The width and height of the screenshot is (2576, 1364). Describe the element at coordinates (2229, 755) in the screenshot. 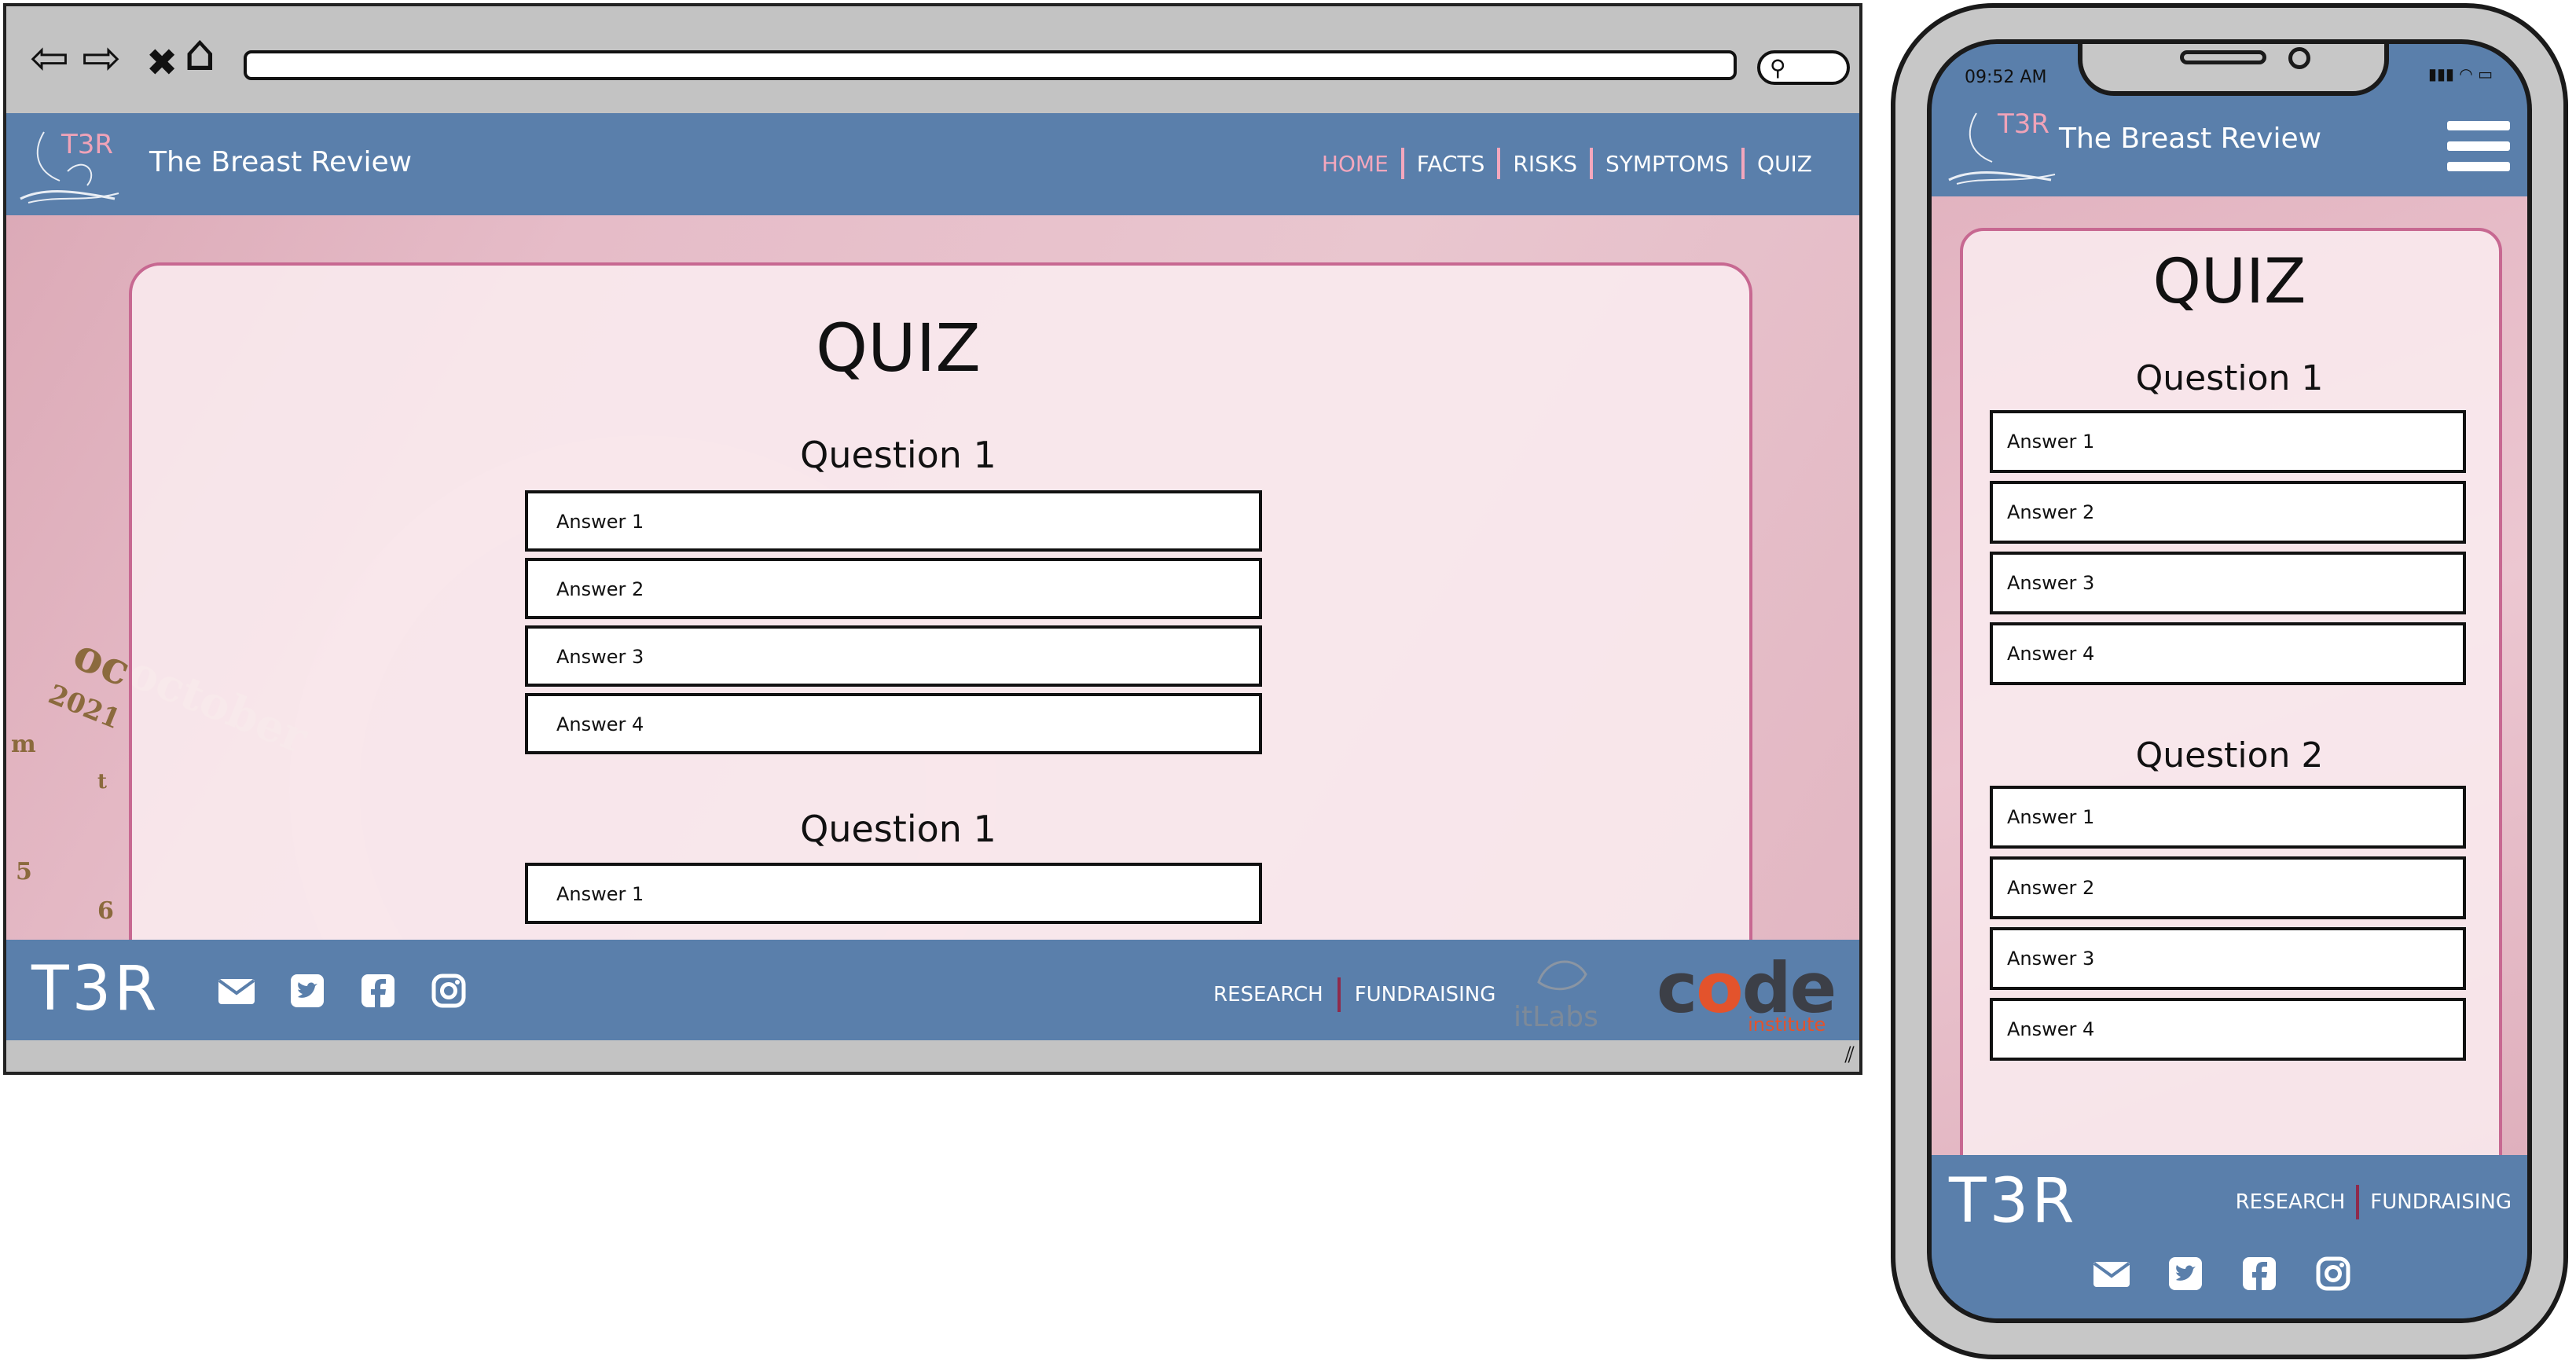

I see `mobile-question-title: Question 2` at that location.